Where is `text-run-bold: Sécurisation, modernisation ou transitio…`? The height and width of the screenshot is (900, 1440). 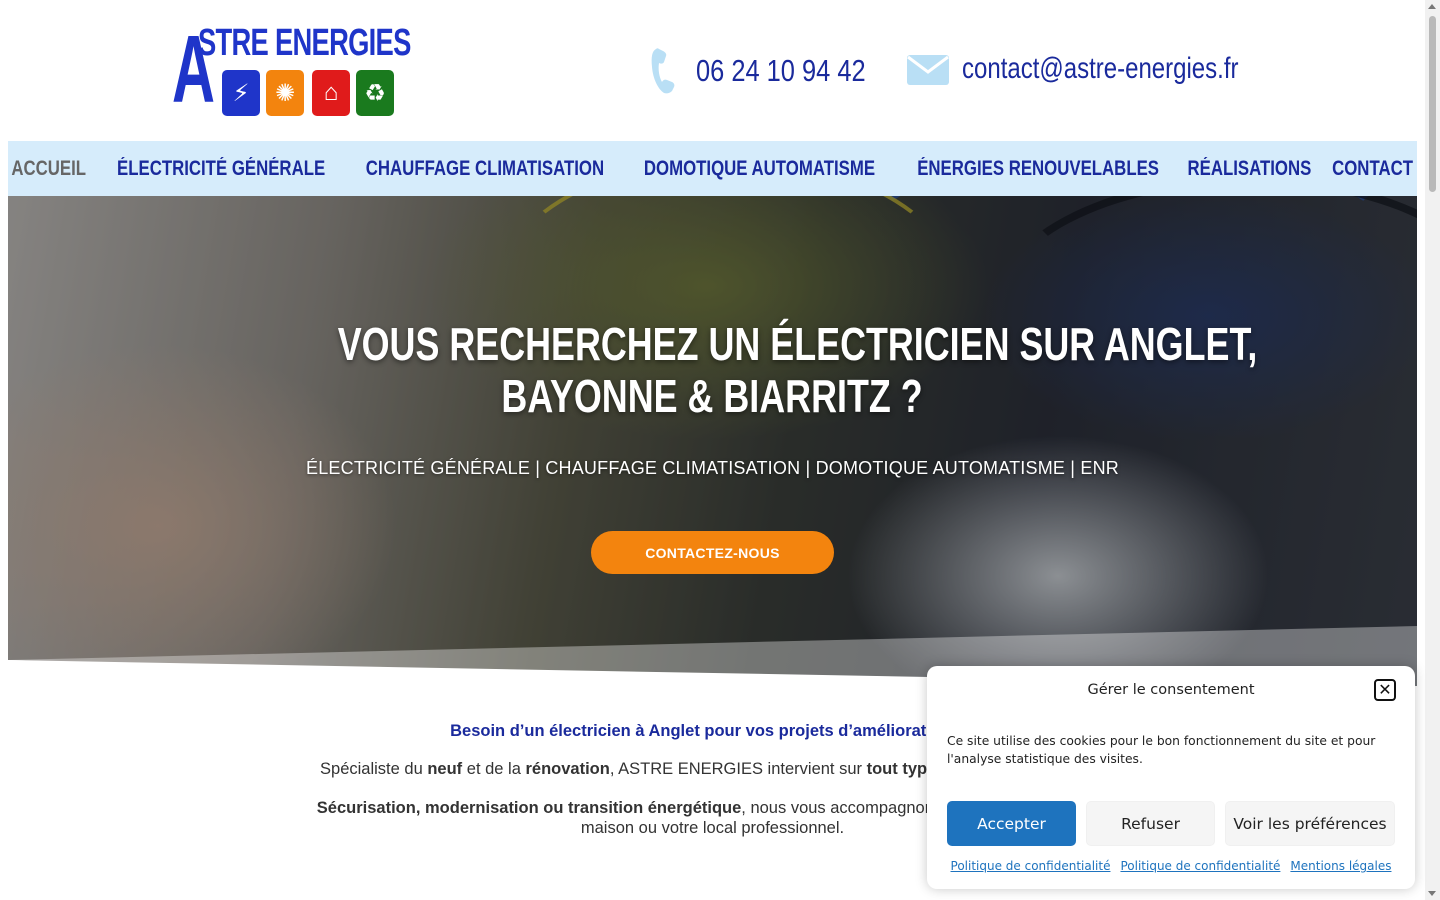
text-run-bold: Sécurisation, modernisation ou transitio… is located at coordinates (529, 808).